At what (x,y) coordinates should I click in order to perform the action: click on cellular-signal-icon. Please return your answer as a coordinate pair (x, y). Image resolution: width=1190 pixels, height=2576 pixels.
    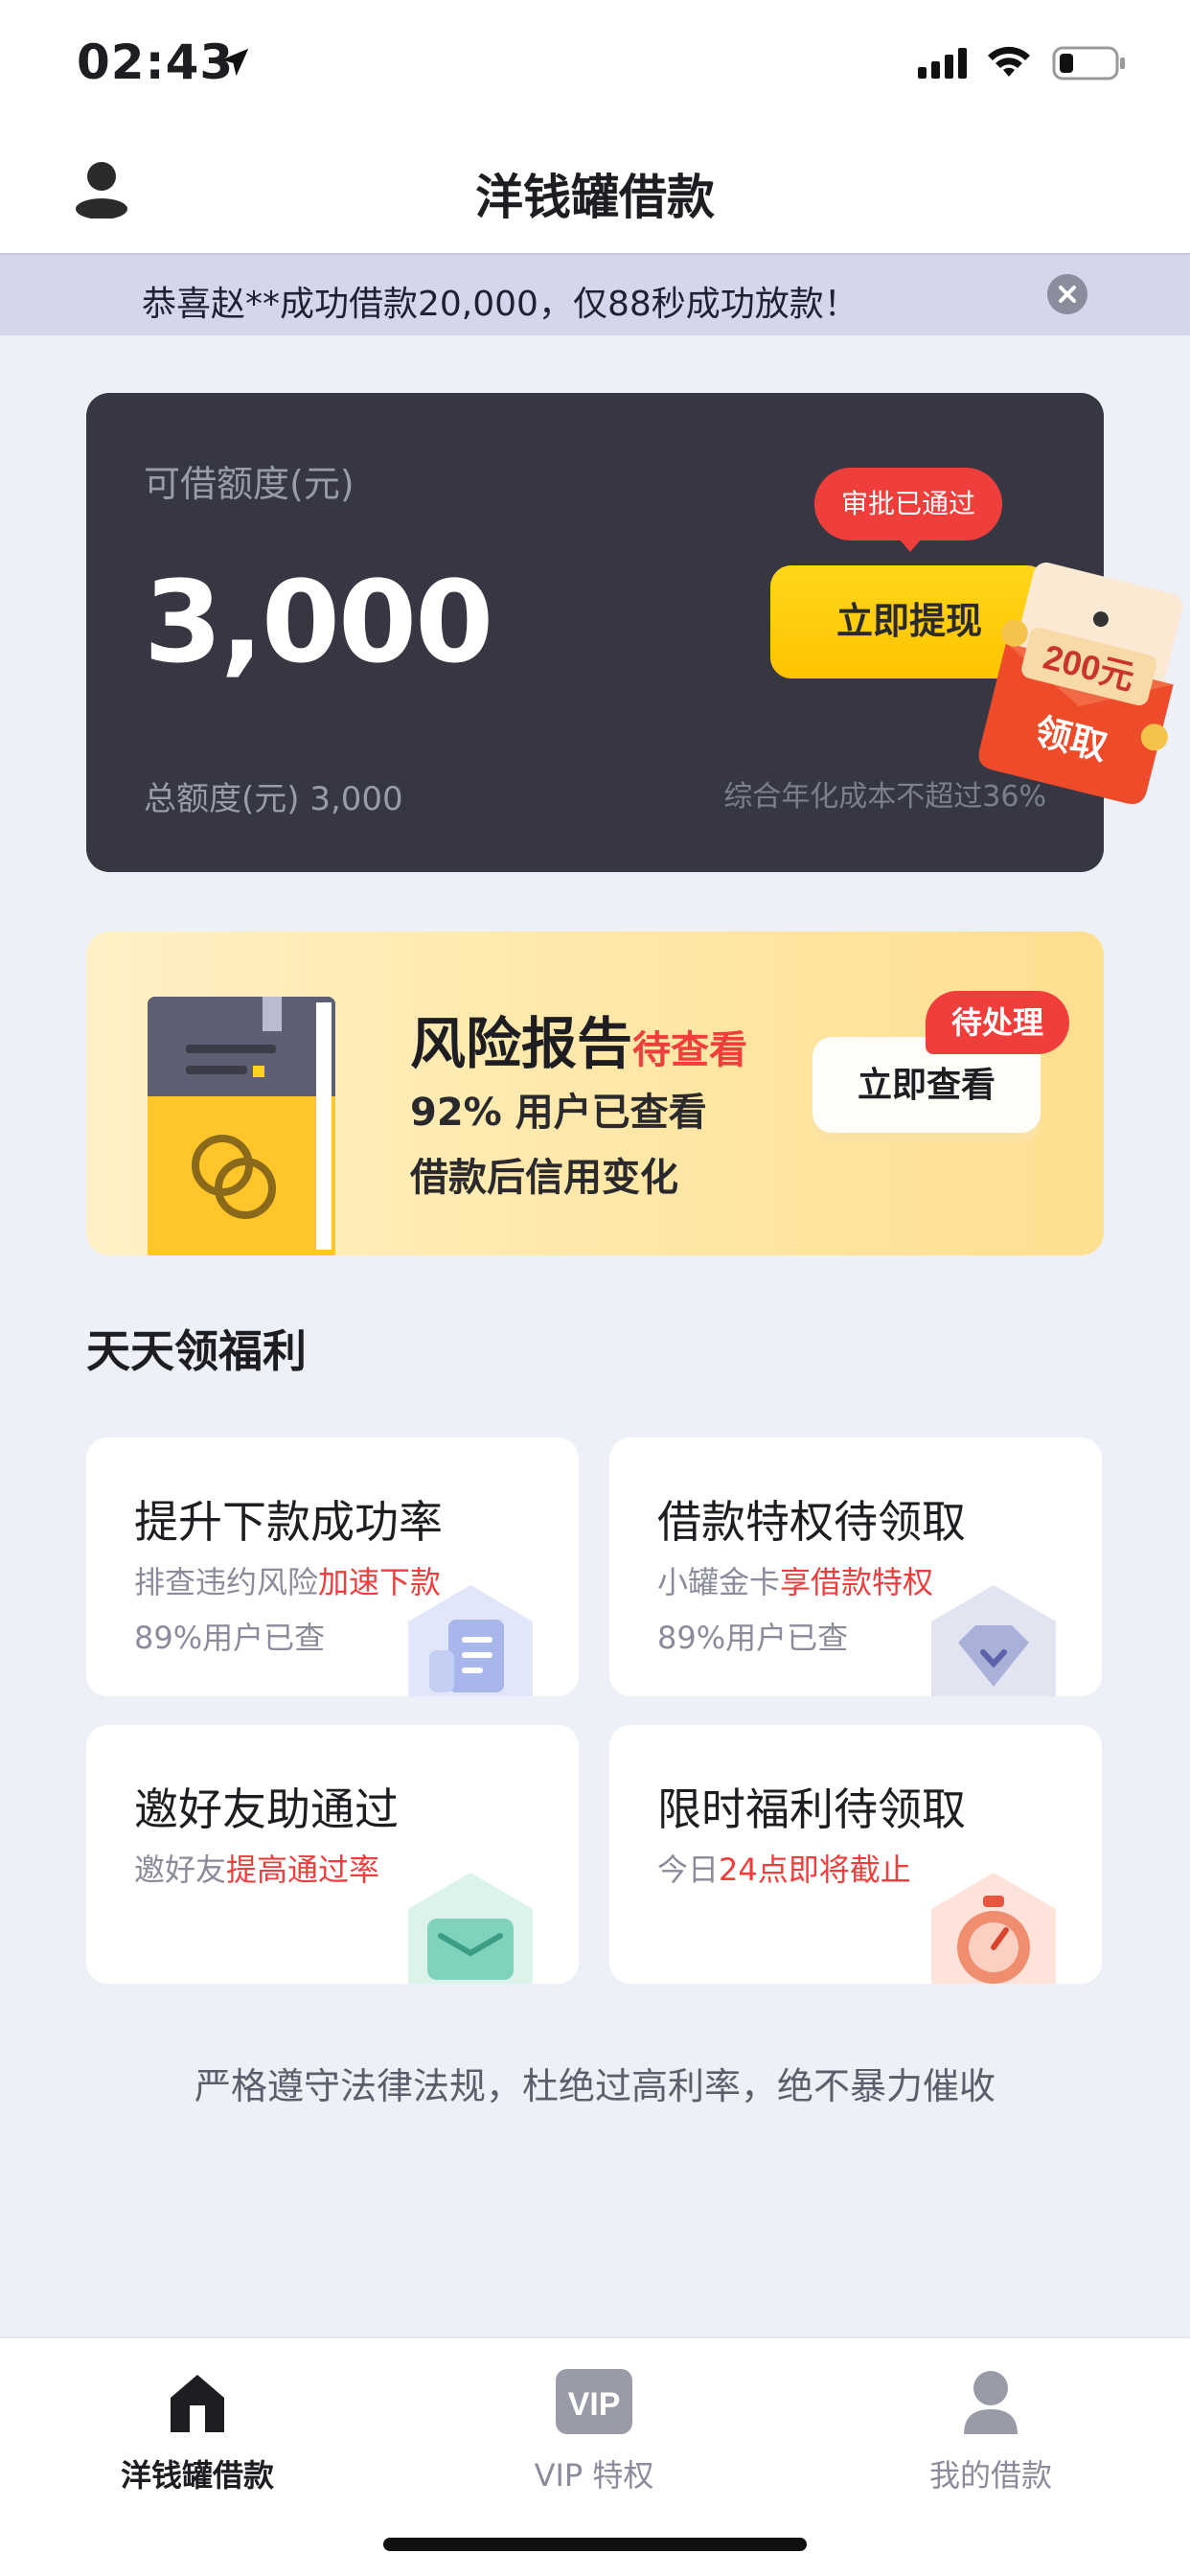
    Looking at the image, I should click on (943, 63).